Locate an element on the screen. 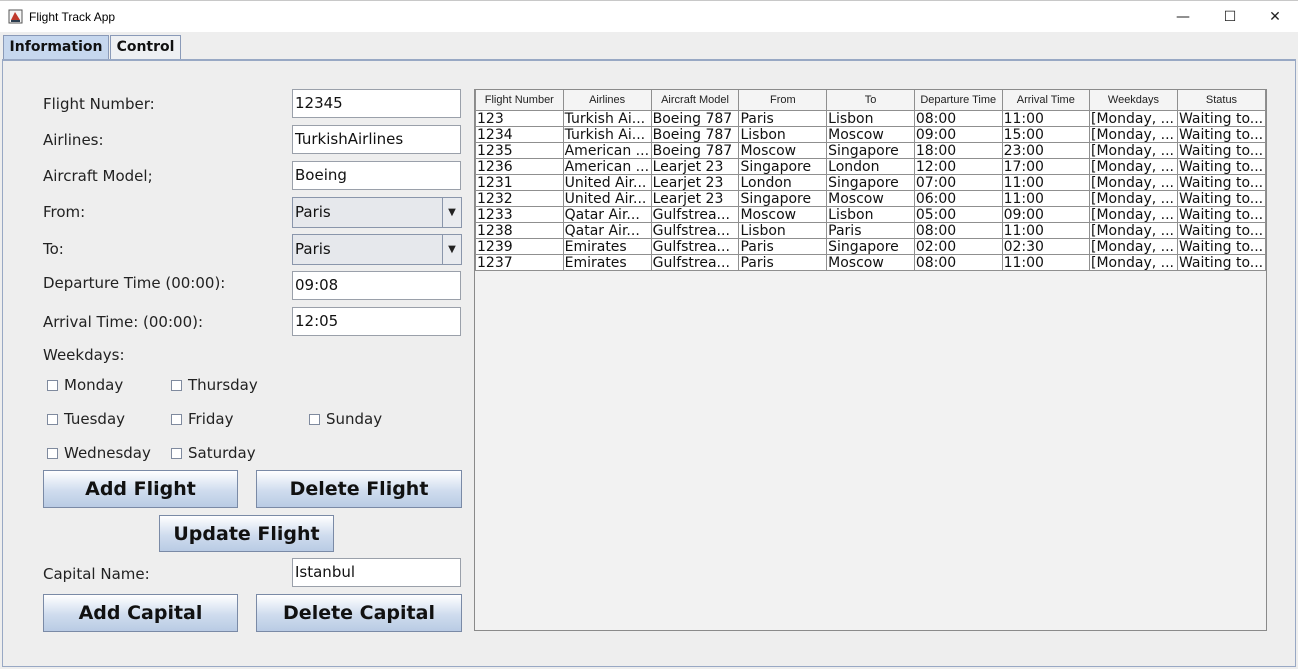 This screenshot has height=669, width=1298. table-cell: 05:00 is located at coordinates (958, 214).